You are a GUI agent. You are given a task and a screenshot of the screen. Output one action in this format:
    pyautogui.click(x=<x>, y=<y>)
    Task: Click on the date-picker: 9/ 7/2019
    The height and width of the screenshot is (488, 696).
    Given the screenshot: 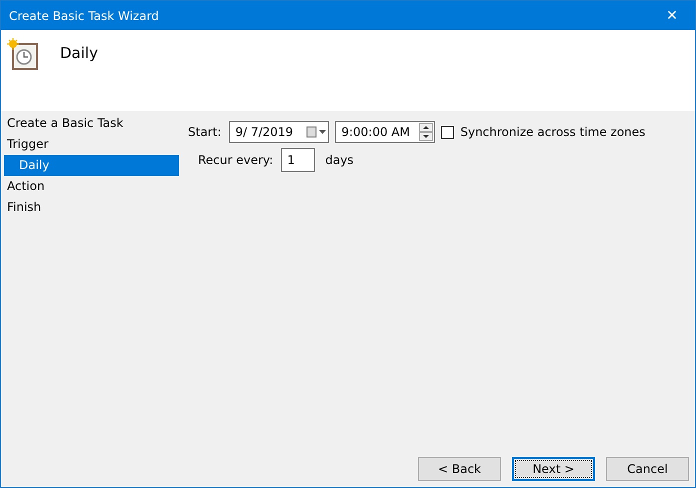 What is the action you would take?
    pyautogui.click(x=279, y=132)
    